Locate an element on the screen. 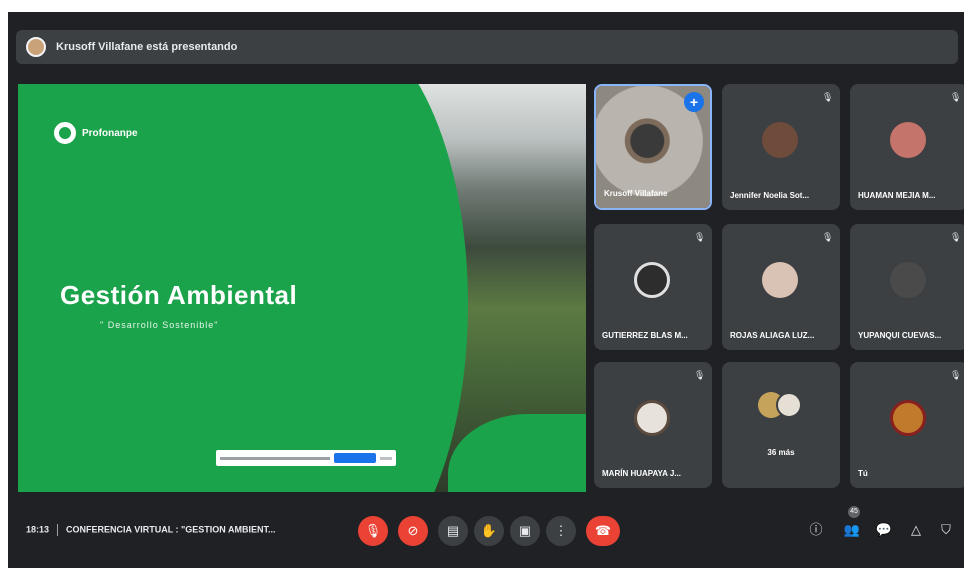  camera-off-icon: ⊘ is located at coordinates (413, 530).